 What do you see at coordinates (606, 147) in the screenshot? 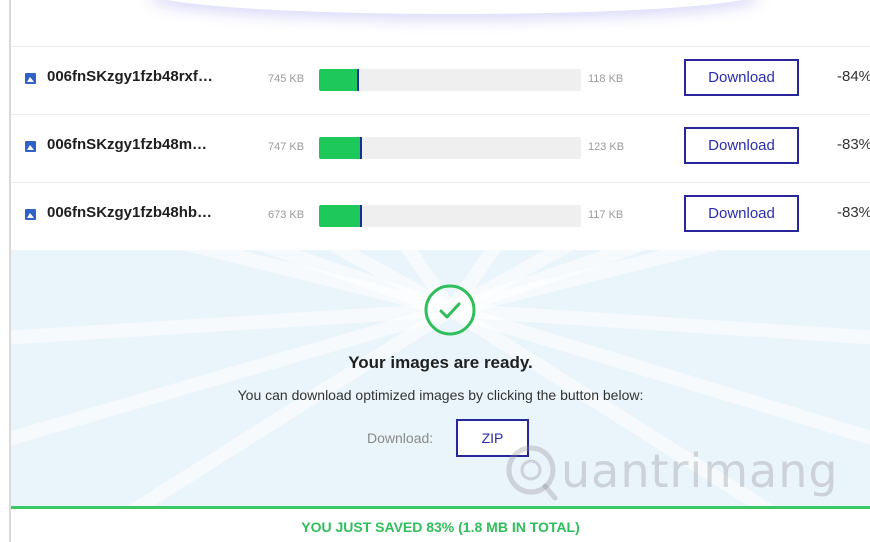
I see `compressed-size: 123 KB` at bounding box center [606, 147].